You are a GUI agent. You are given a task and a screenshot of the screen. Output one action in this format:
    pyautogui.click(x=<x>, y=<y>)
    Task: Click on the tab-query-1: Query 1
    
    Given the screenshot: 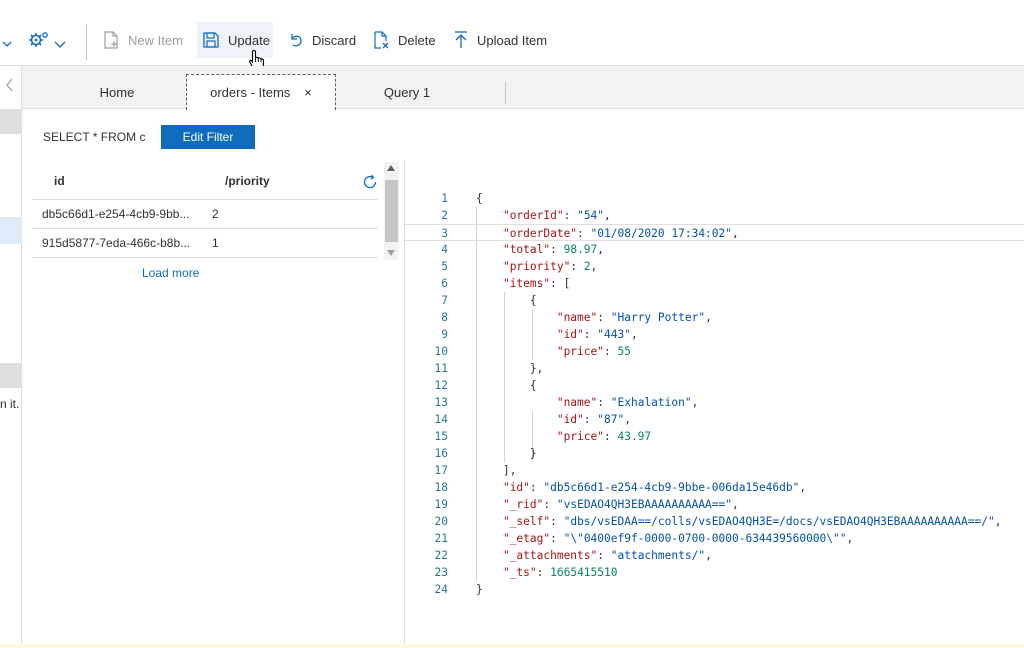 What is the action you would take?
    pyautogui.click(x=407, y=92)
    